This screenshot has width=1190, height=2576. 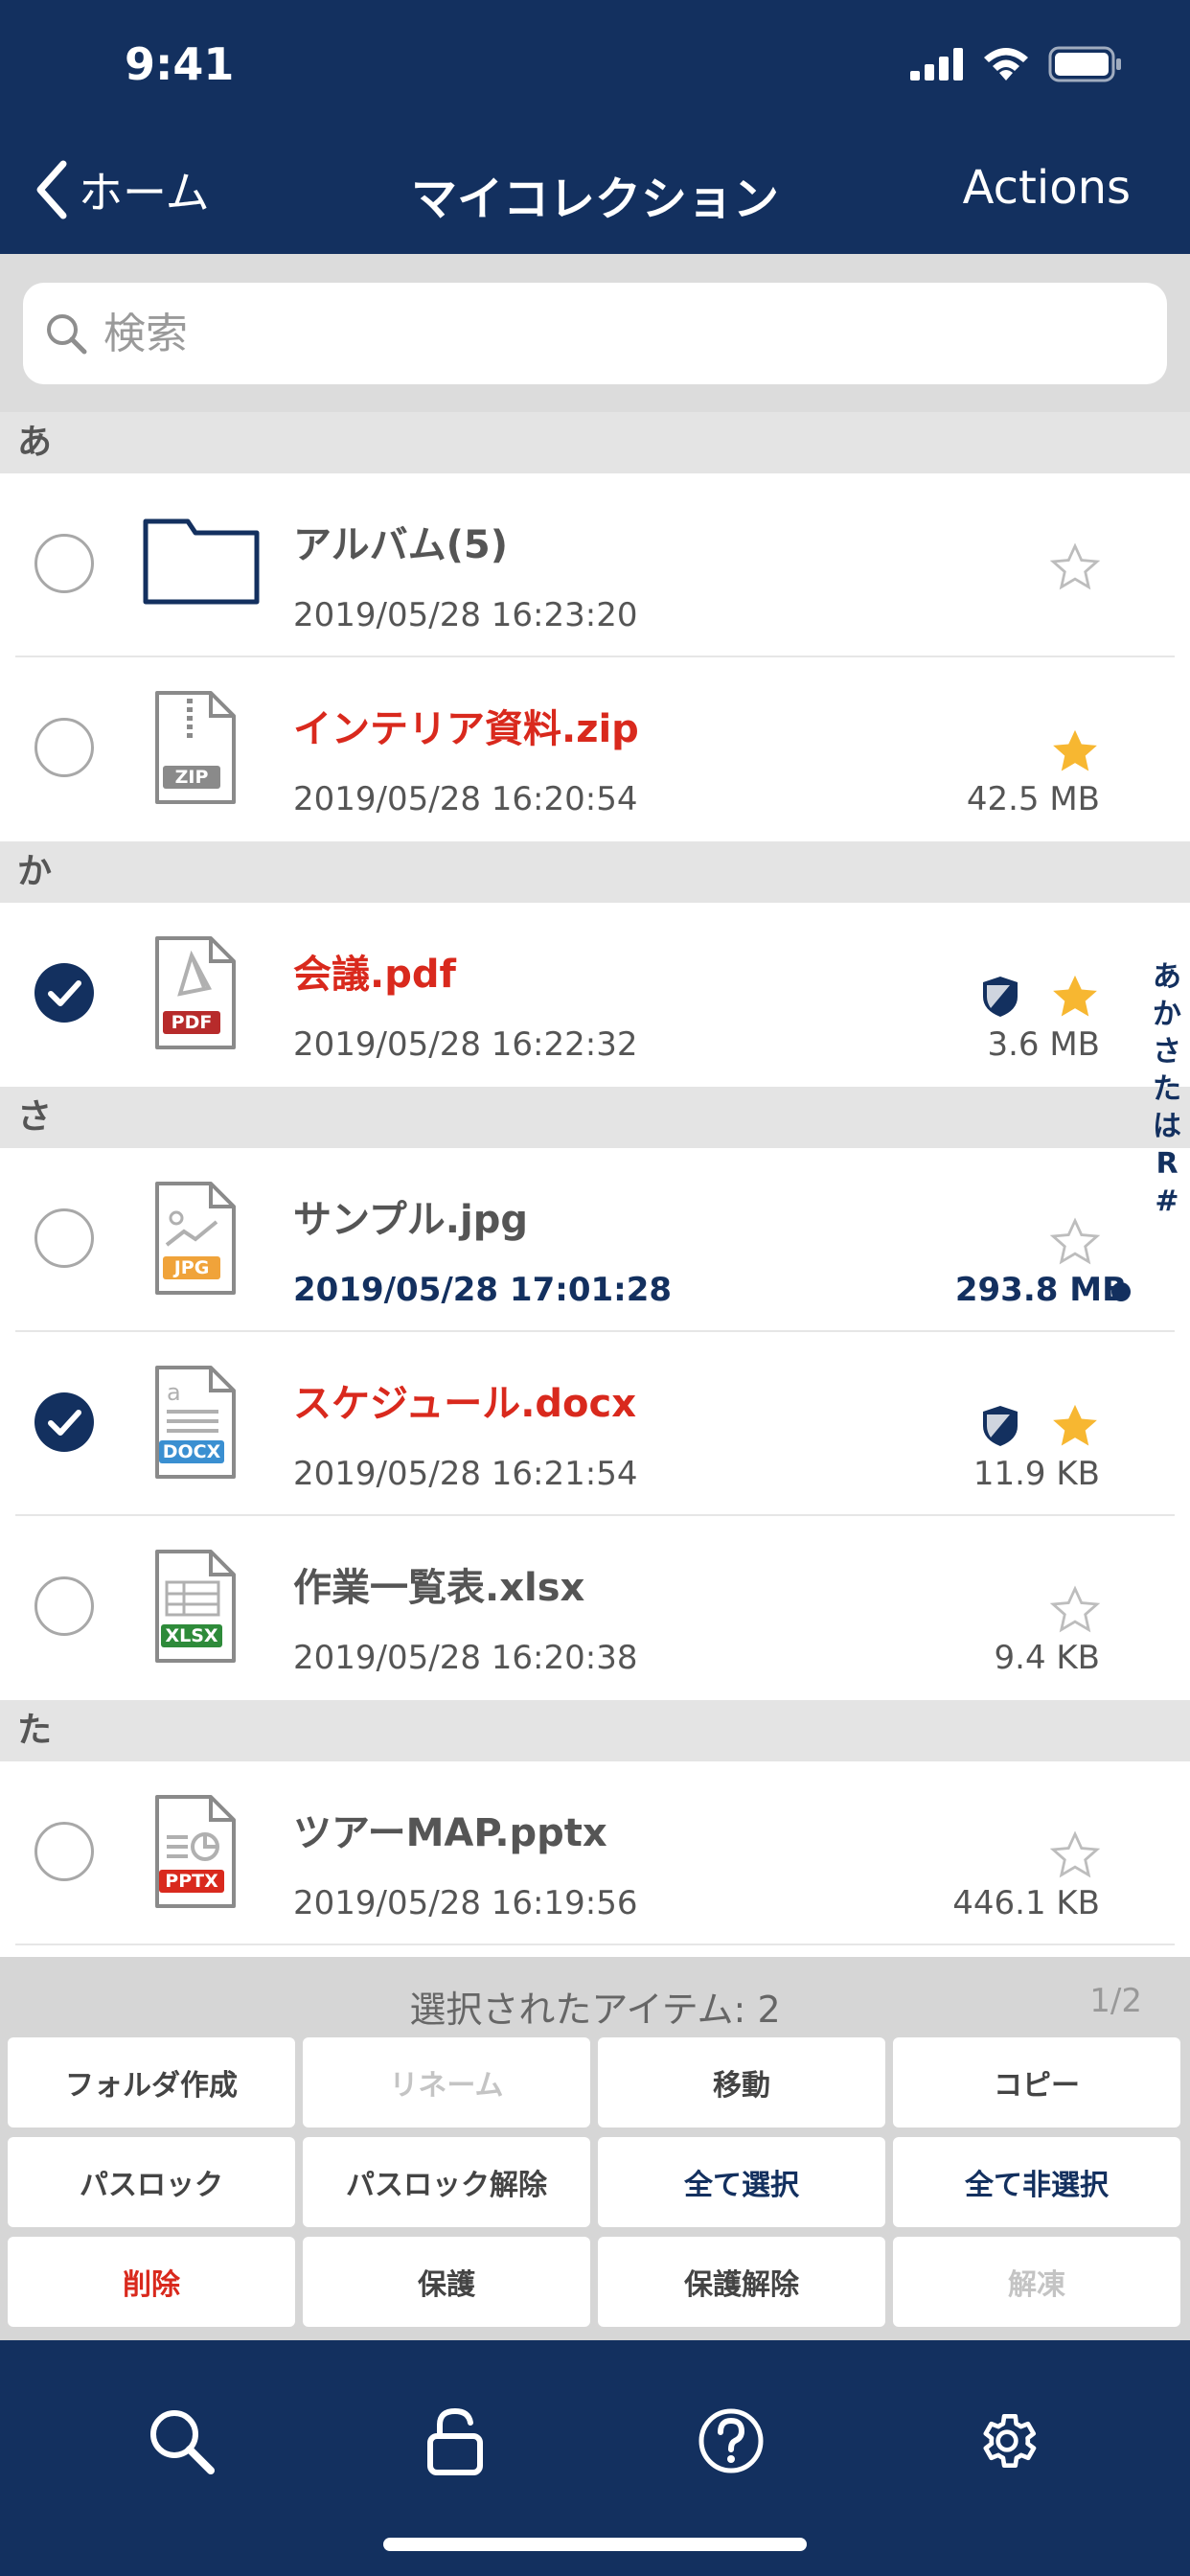 I want to click on file-date: 2019/05/28 16:20:54, so click(x=466, y=799).